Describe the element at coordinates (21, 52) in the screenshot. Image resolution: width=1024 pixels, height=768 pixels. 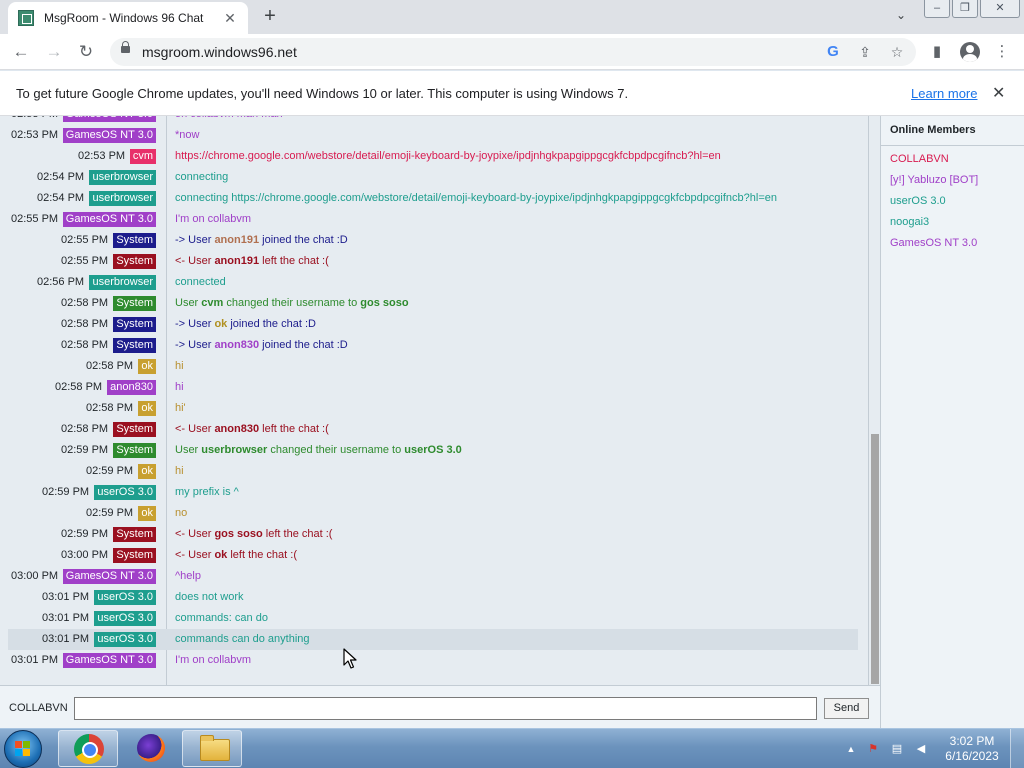
I see `back-arrow-icon: ←` at that location.